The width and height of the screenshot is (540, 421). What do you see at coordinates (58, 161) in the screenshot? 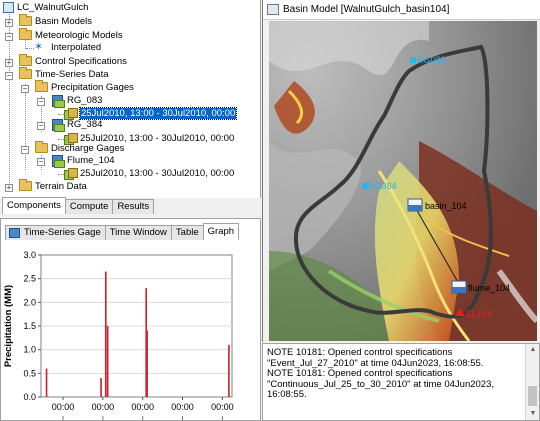
I see `discharge-gage-icon` at bounding box center [58, 161].